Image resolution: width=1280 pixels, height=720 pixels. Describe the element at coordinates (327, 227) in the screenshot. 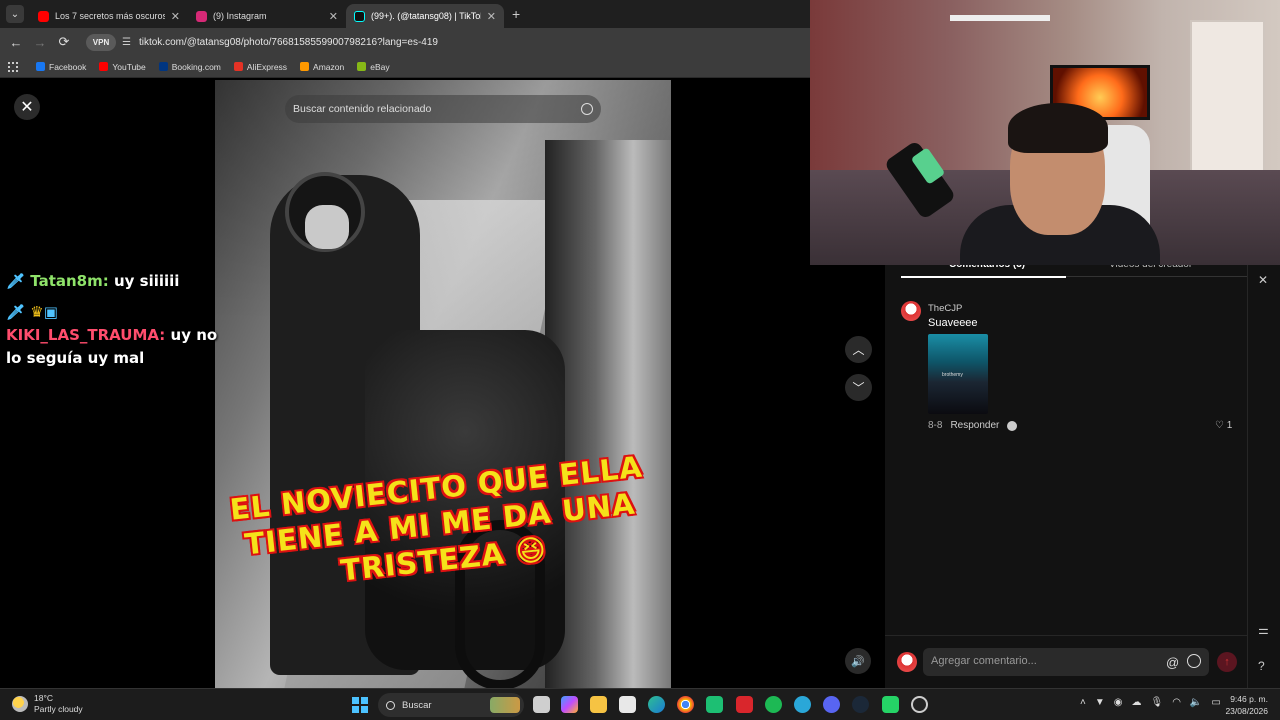

I see `photo-face` at that location.